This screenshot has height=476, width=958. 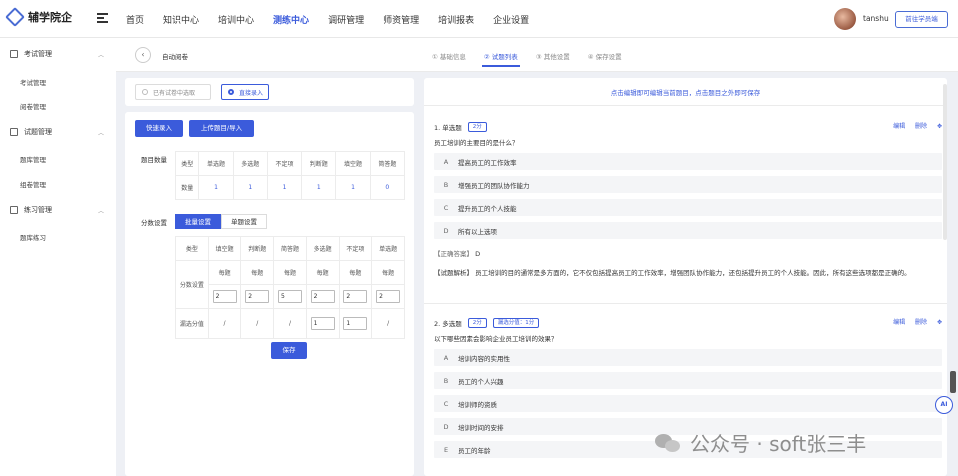 I want to click on step-questions: ② 试题列表, so click(x=500, y=59).